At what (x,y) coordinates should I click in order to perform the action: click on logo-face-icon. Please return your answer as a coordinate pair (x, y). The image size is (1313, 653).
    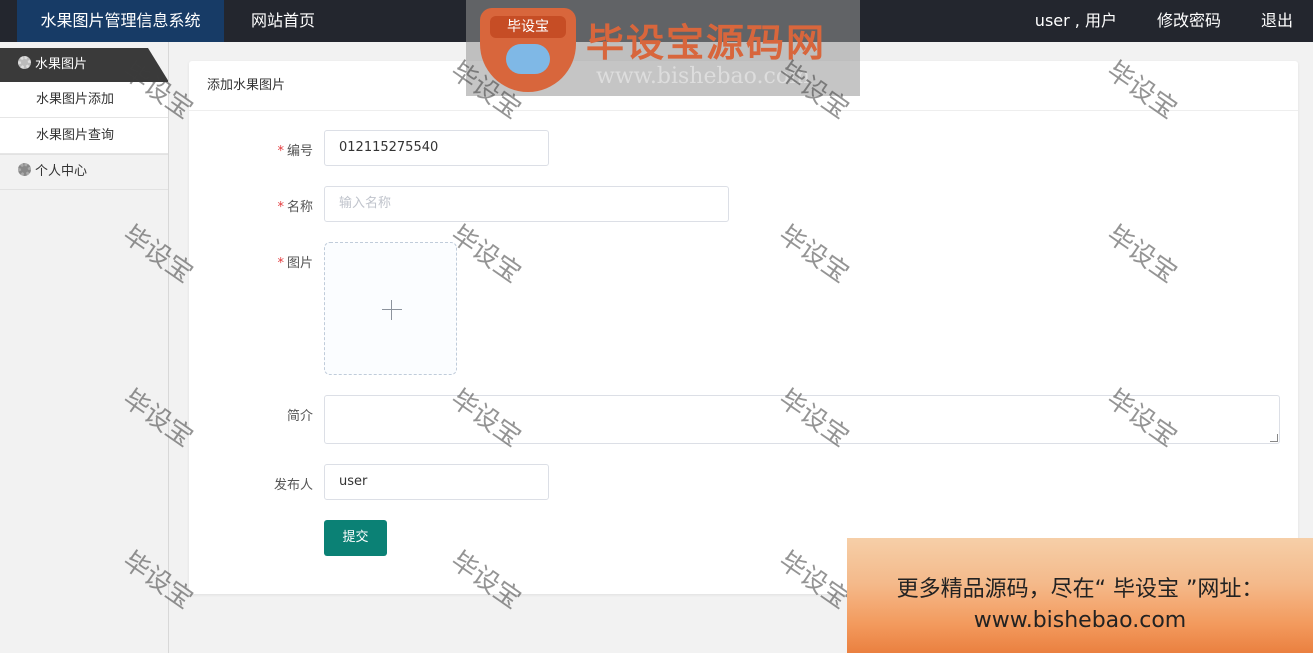
    Looking at the image, I should click on (528, 59).